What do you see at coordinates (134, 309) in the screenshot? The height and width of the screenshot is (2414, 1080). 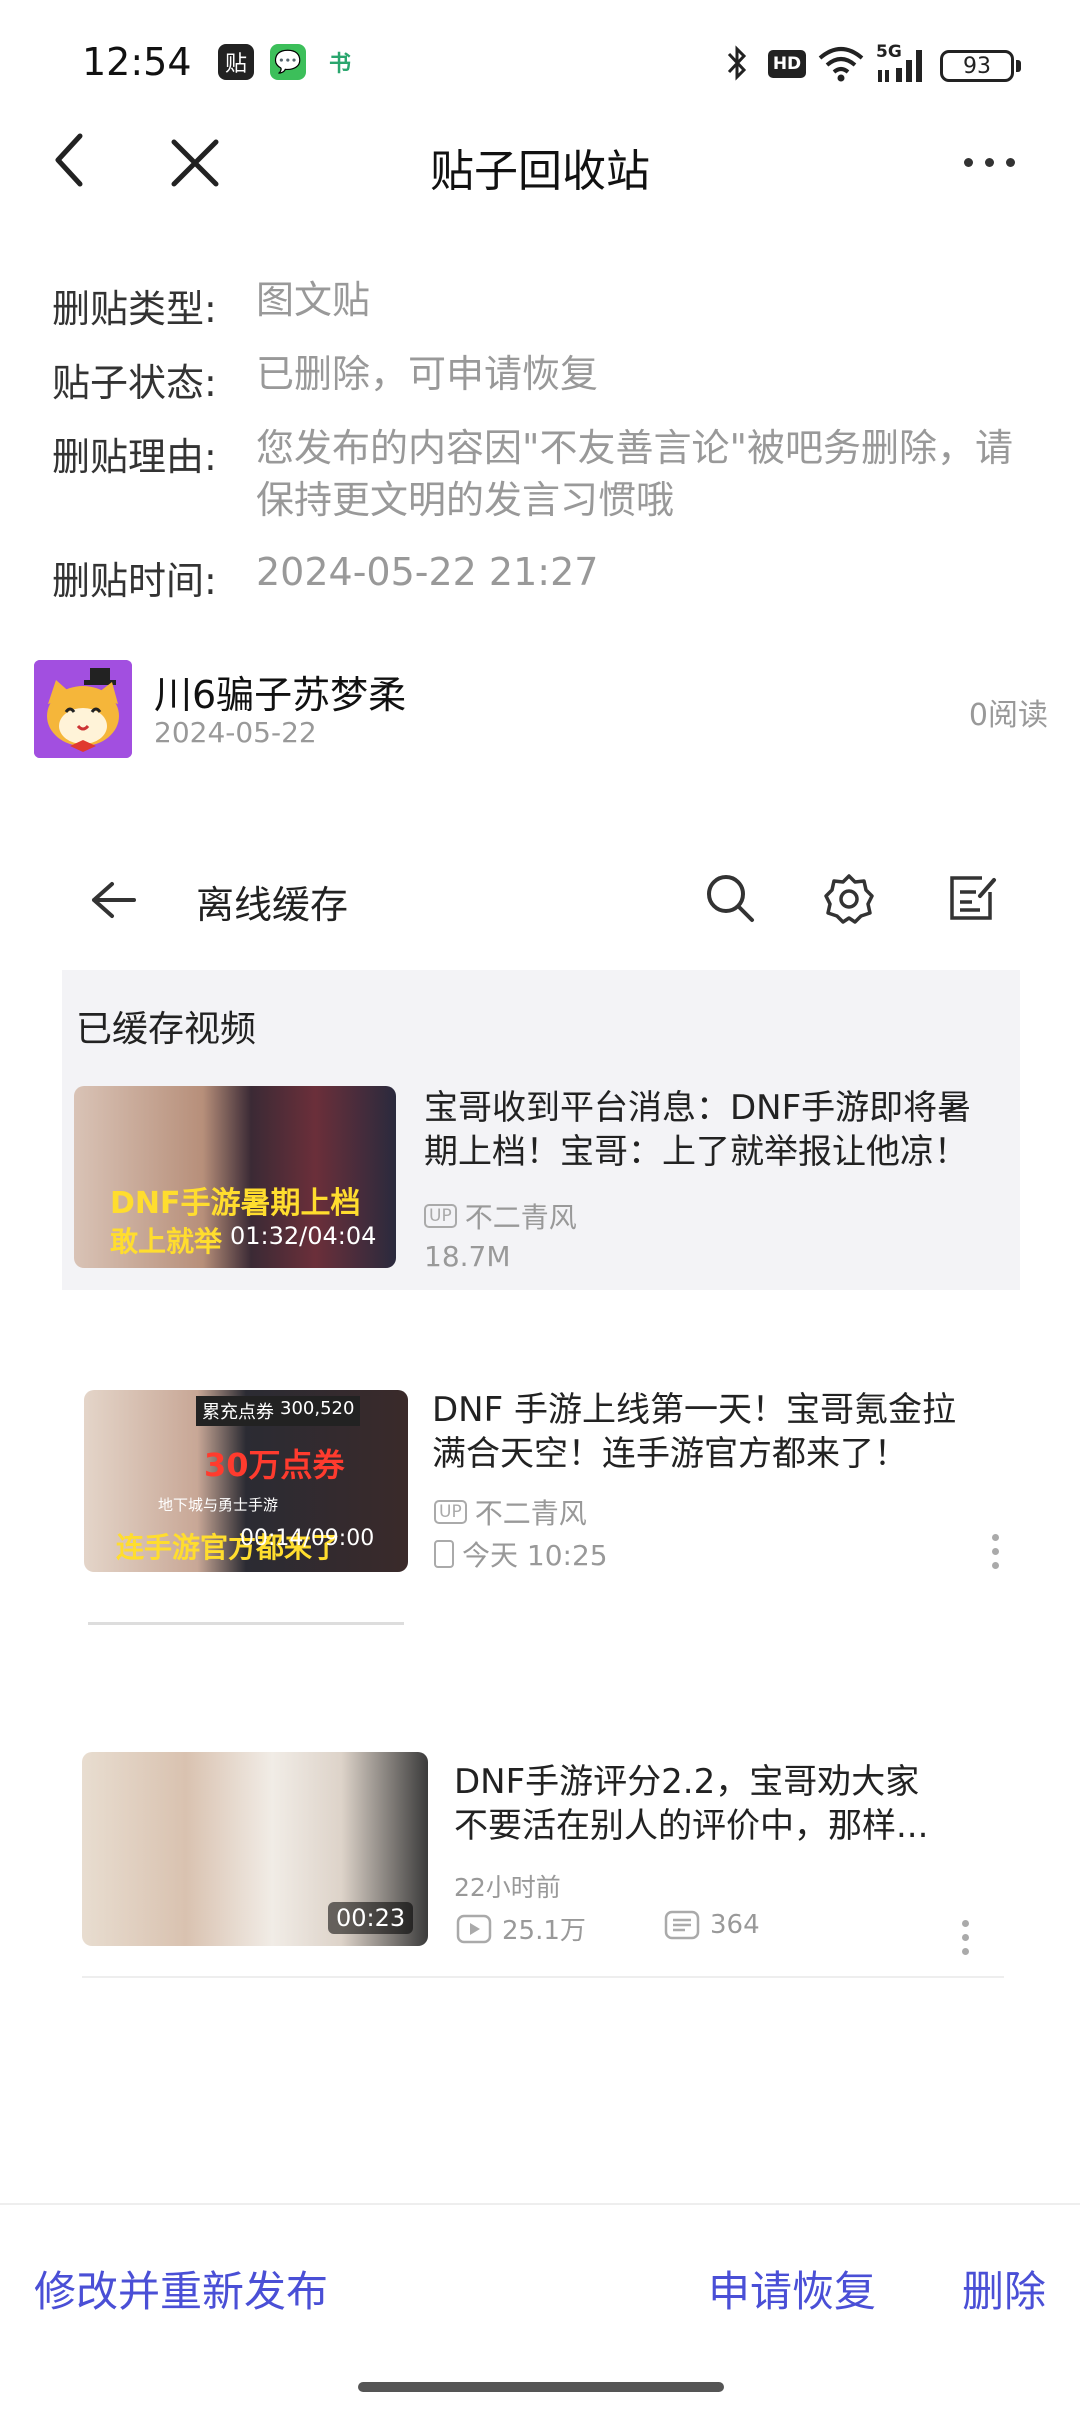 I see `delete-type-label: 删贴类型:` at bounding box center [134, 309].